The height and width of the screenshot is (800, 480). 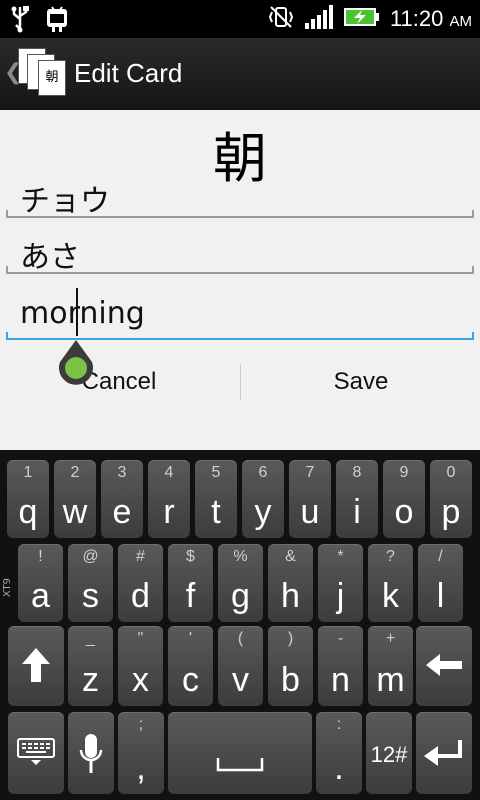 I want to click on key-c: ' c, so click(x=190, y=666).